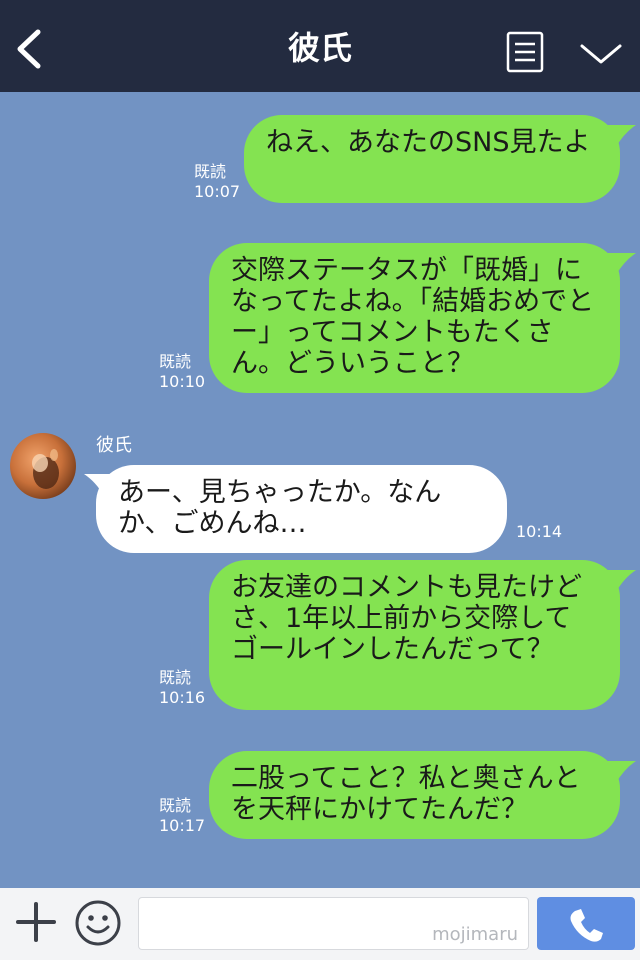 Image resolution: width=640 pixels, height=960 pixels. Describe the element at coordinates (406, 794) in the screenshot. I see `message-text: 二股ってこと？私と奥さんとを天秤にかけてたんだ？` at that location.